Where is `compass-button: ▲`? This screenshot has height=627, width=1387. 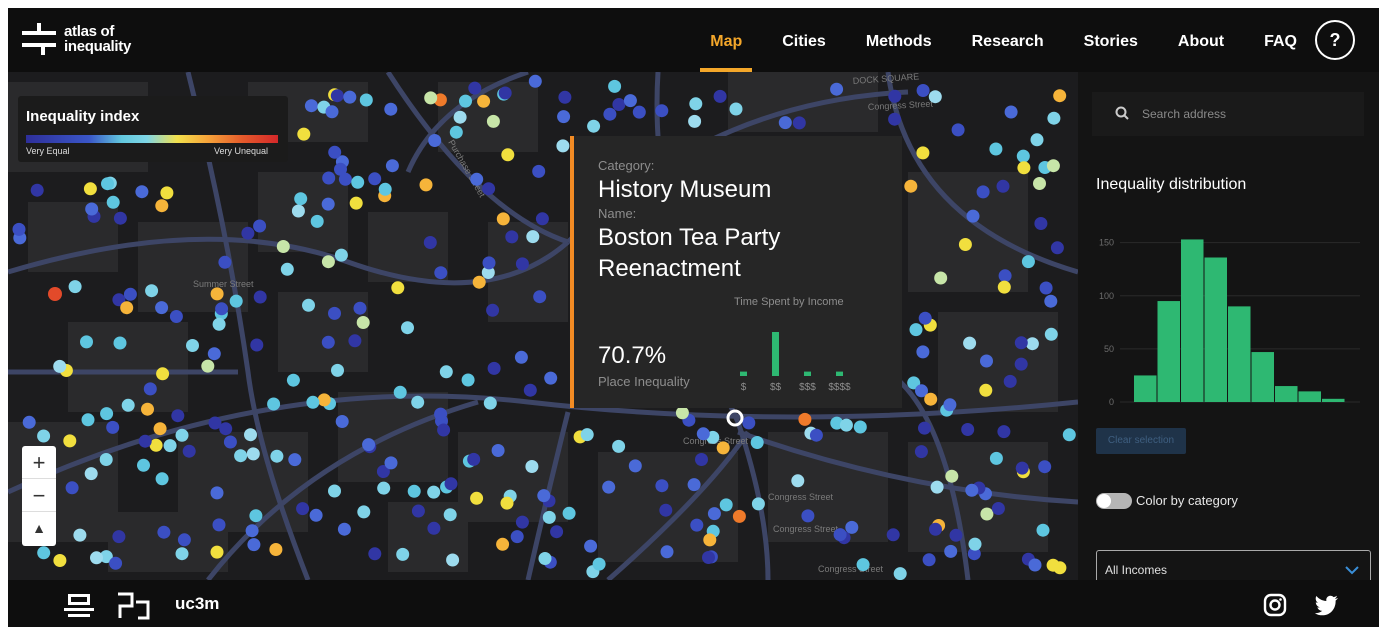 compass-button: ▲ is located at coordinates (39, 528).